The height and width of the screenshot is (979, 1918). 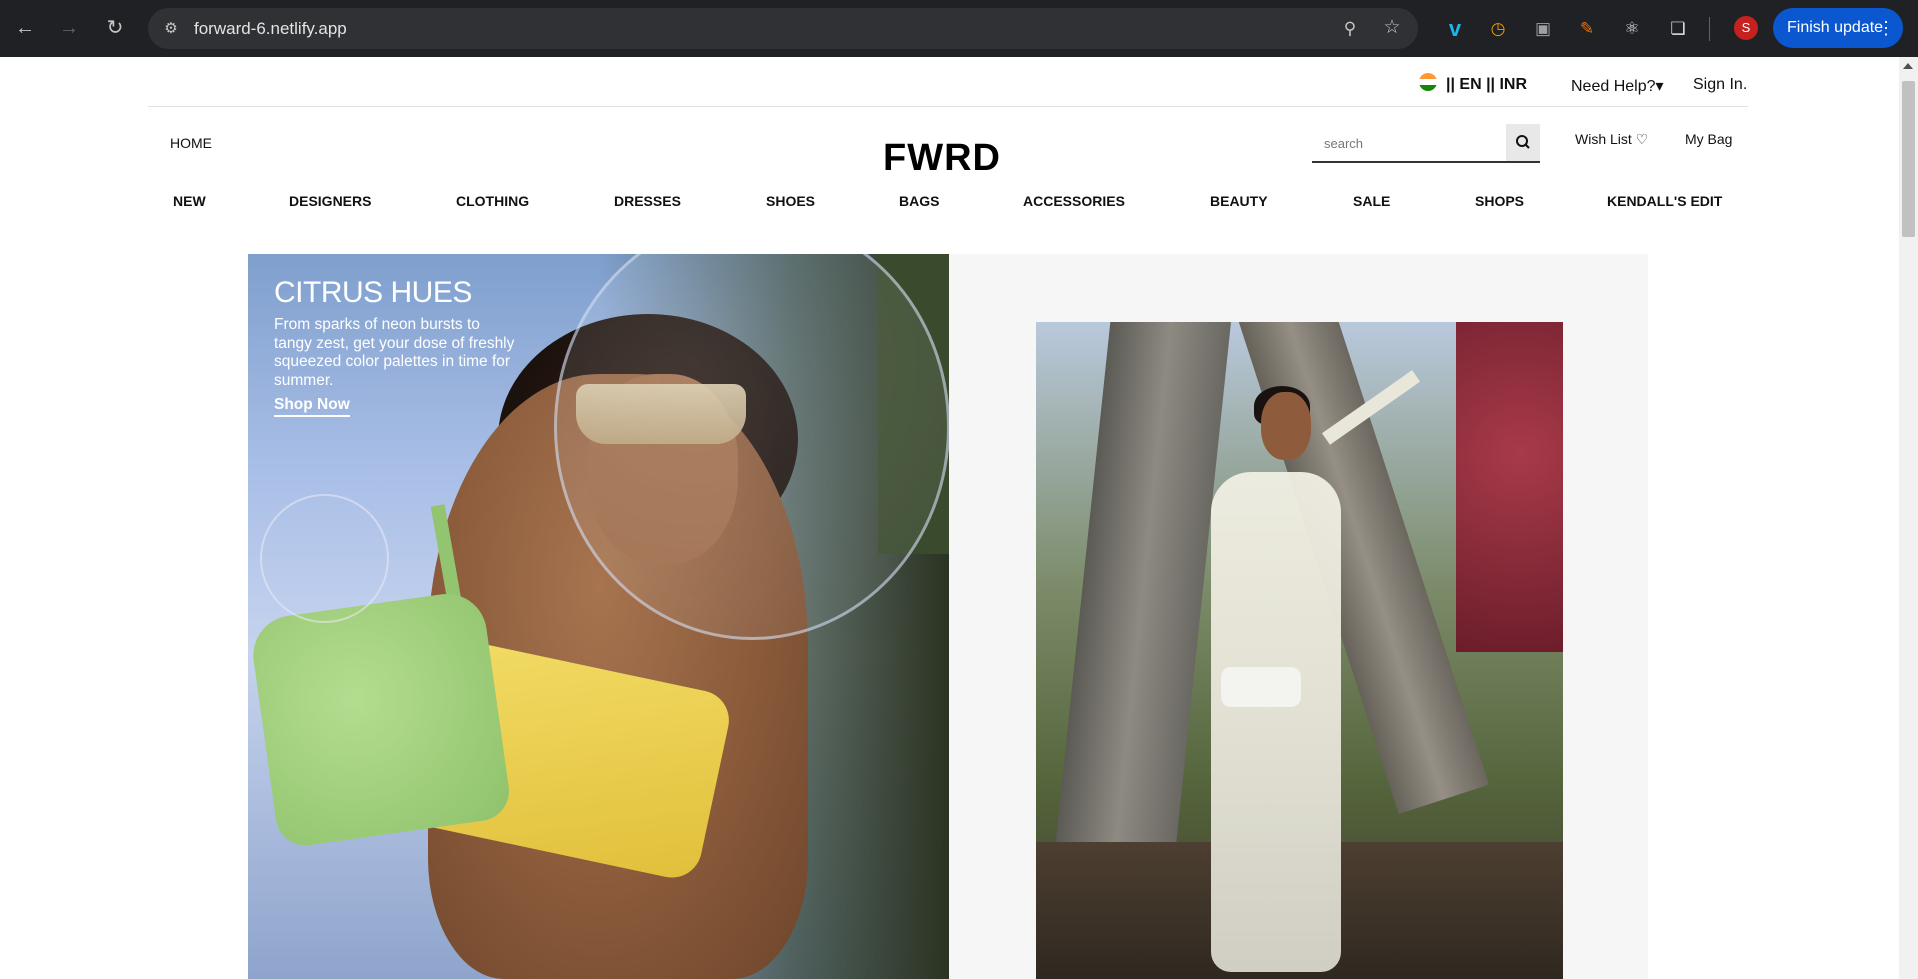 What do you see at coordinates (790, 201) in the screenshot?
I see `nav-item-shoes: SHOES` at bounding box center [790, 201].